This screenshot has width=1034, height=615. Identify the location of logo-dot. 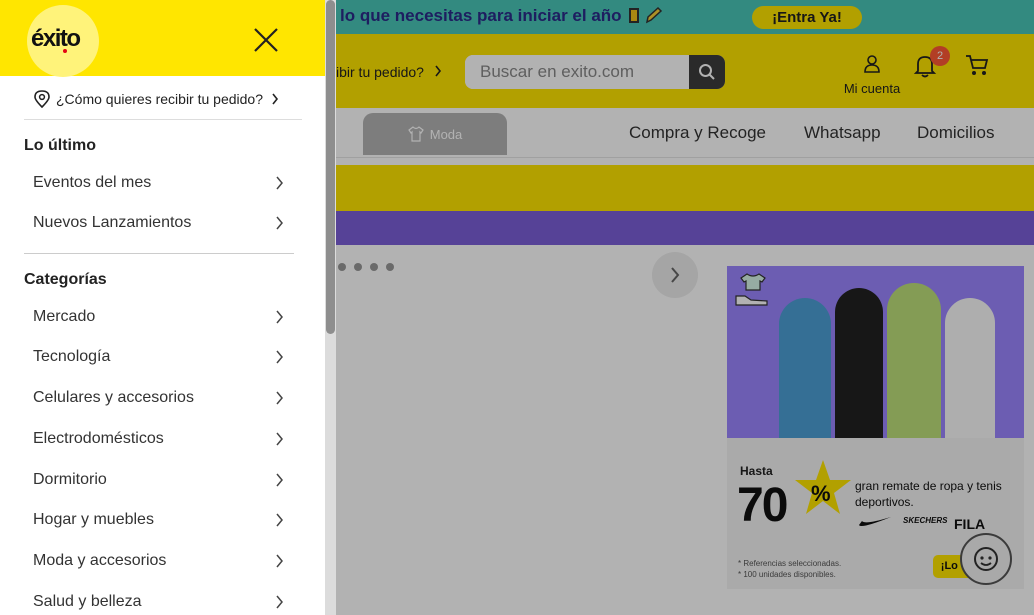
(65, 51).